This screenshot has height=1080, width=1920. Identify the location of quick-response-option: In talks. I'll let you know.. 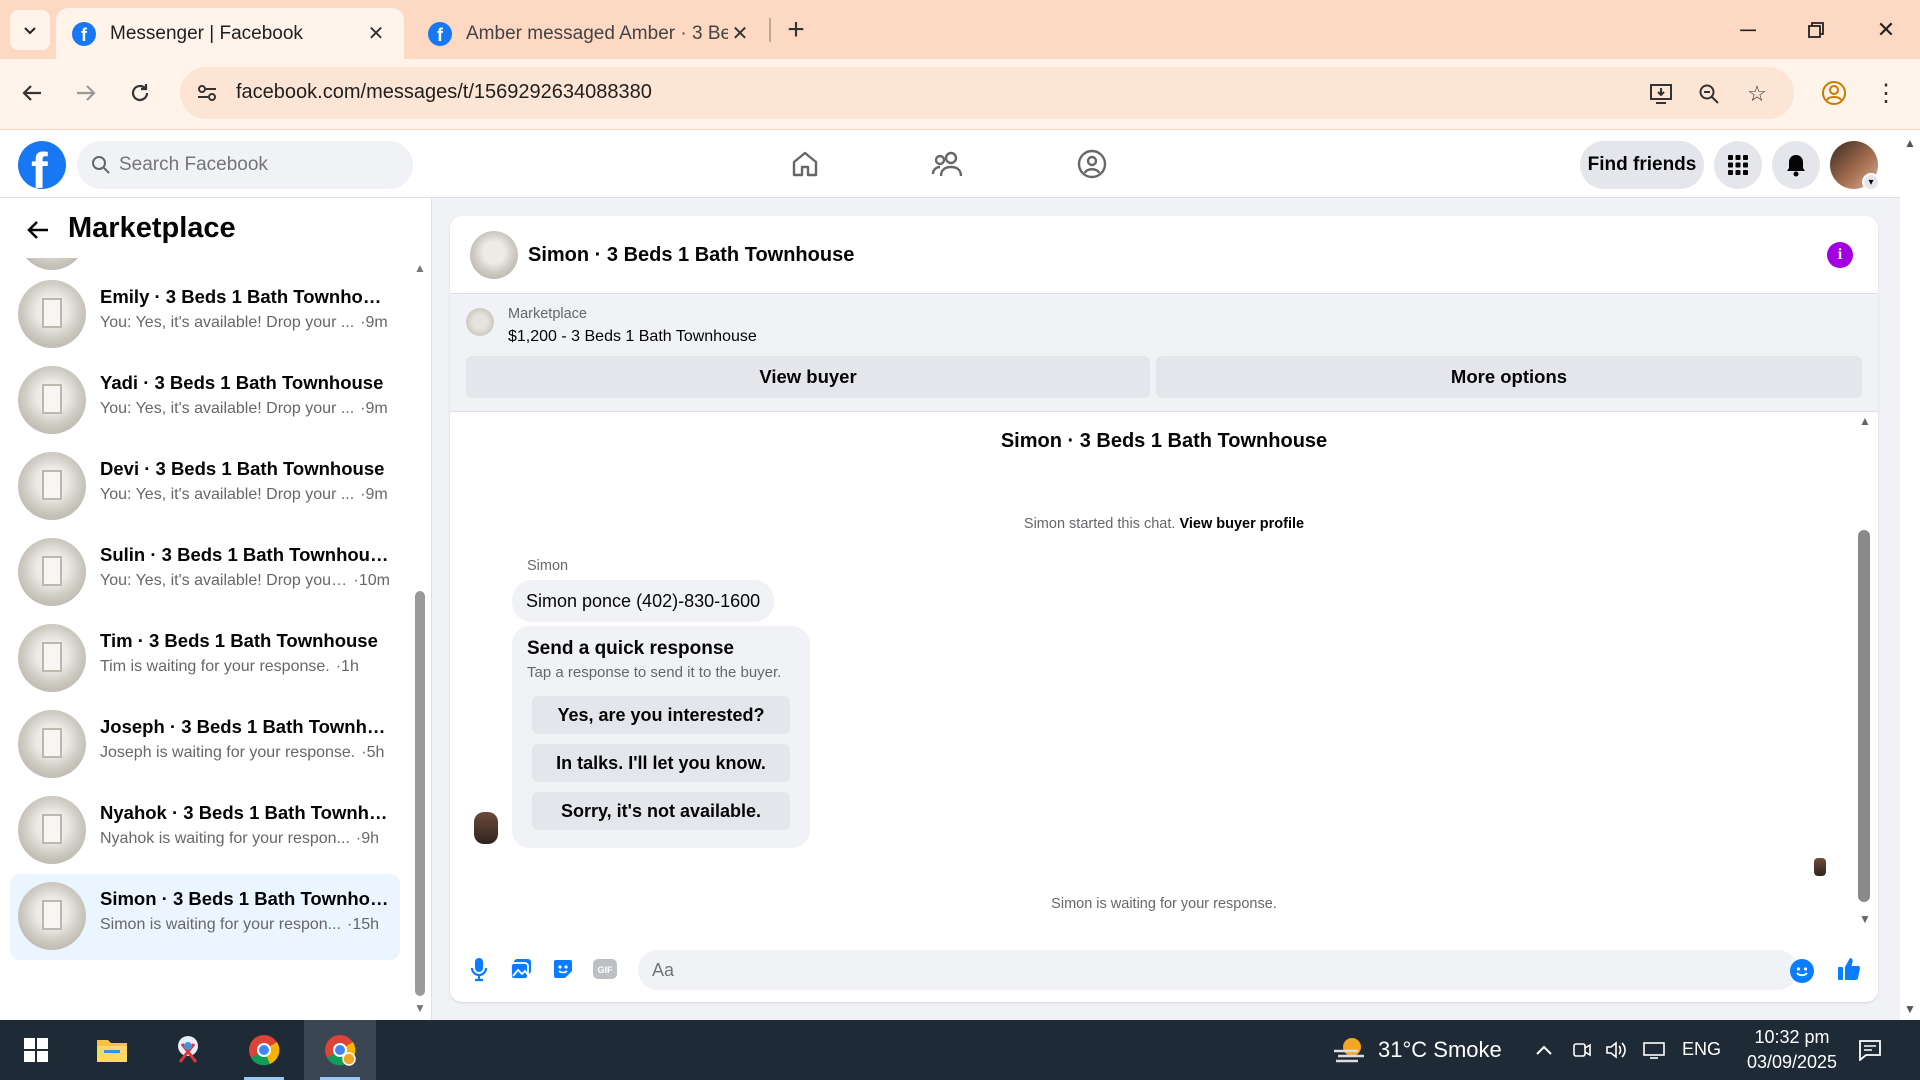
(661, 763).